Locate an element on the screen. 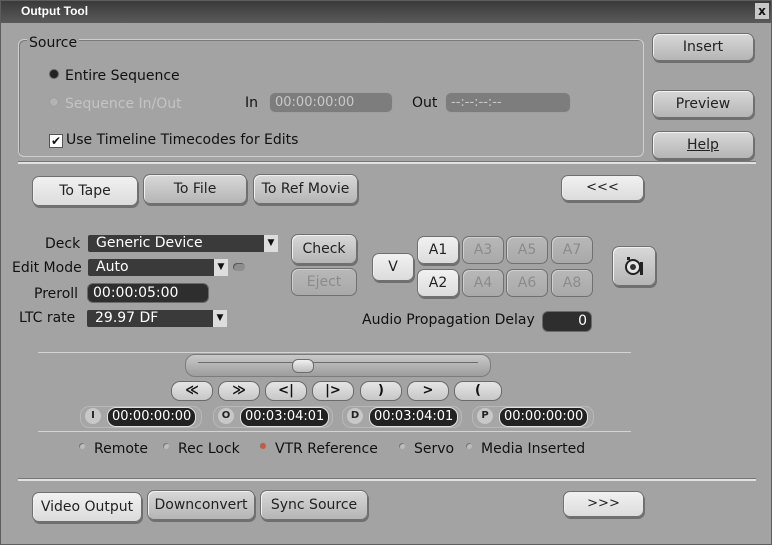  edit-mode-label: Edit Mode is located at coordinates (47, 268).